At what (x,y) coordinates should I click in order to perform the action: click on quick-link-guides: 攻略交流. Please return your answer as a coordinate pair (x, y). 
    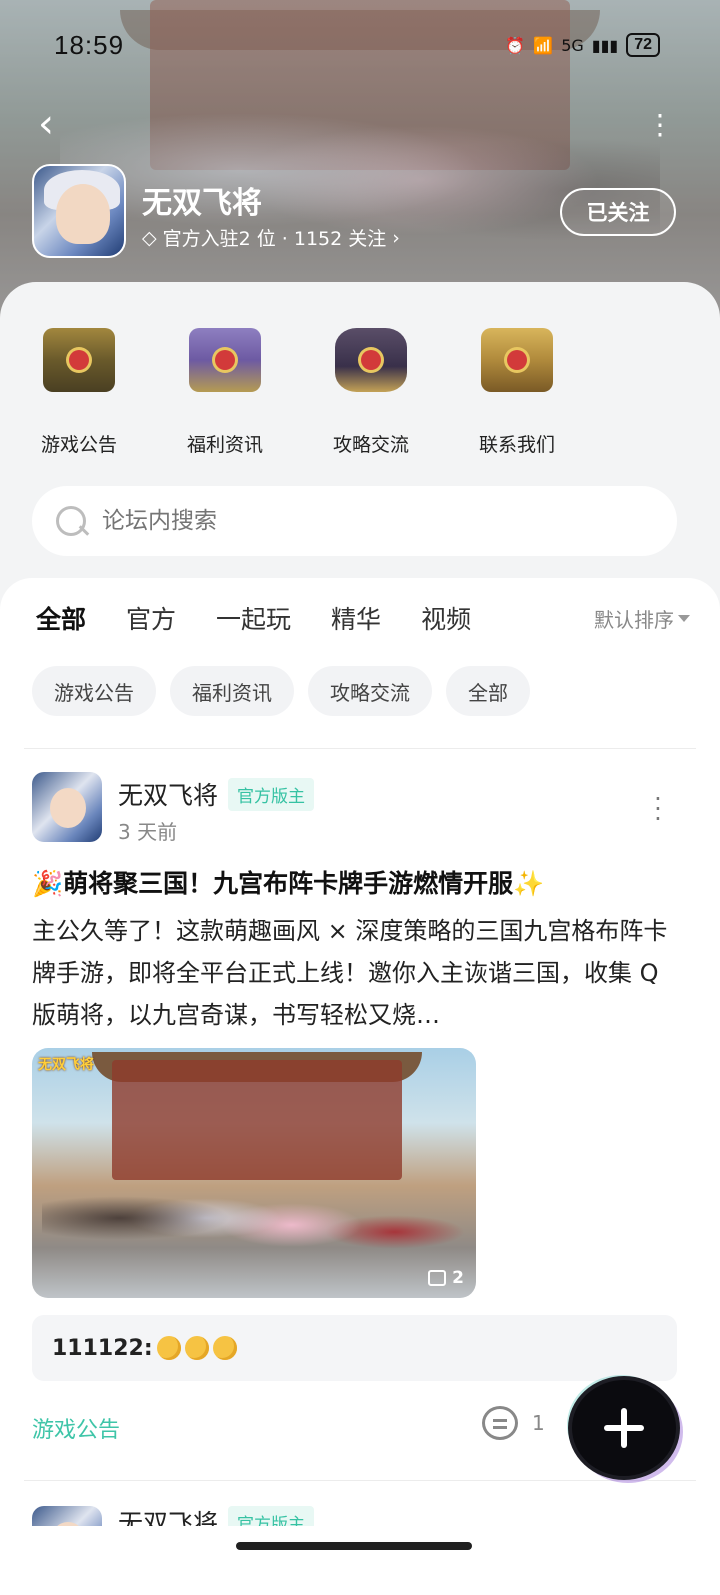
    Looking at the image, I should click on (371, 389).